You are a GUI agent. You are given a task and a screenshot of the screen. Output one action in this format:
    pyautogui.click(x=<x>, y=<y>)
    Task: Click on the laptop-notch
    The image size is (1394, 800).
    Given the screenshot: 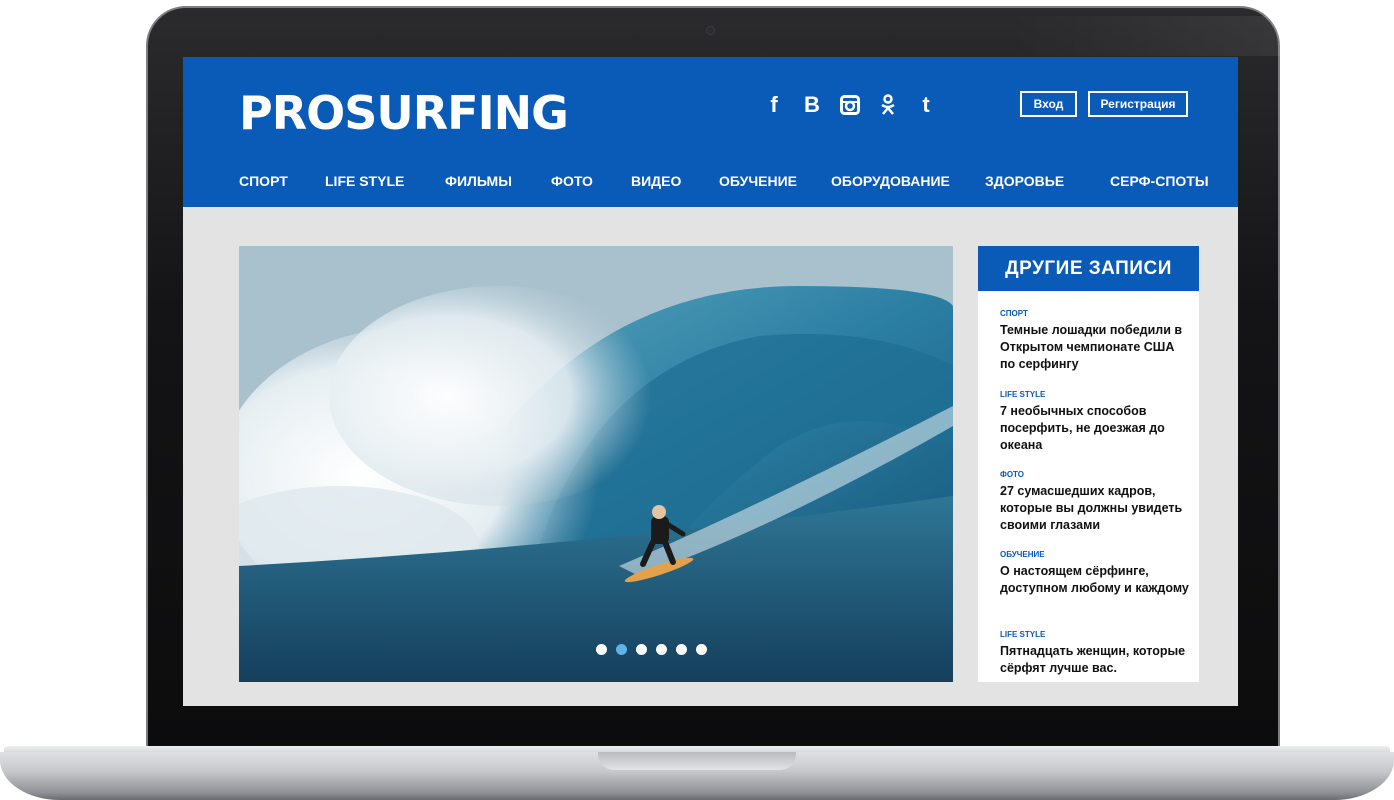 What is the action you would take?
    pyautogui.click(x=697, y=761)
    